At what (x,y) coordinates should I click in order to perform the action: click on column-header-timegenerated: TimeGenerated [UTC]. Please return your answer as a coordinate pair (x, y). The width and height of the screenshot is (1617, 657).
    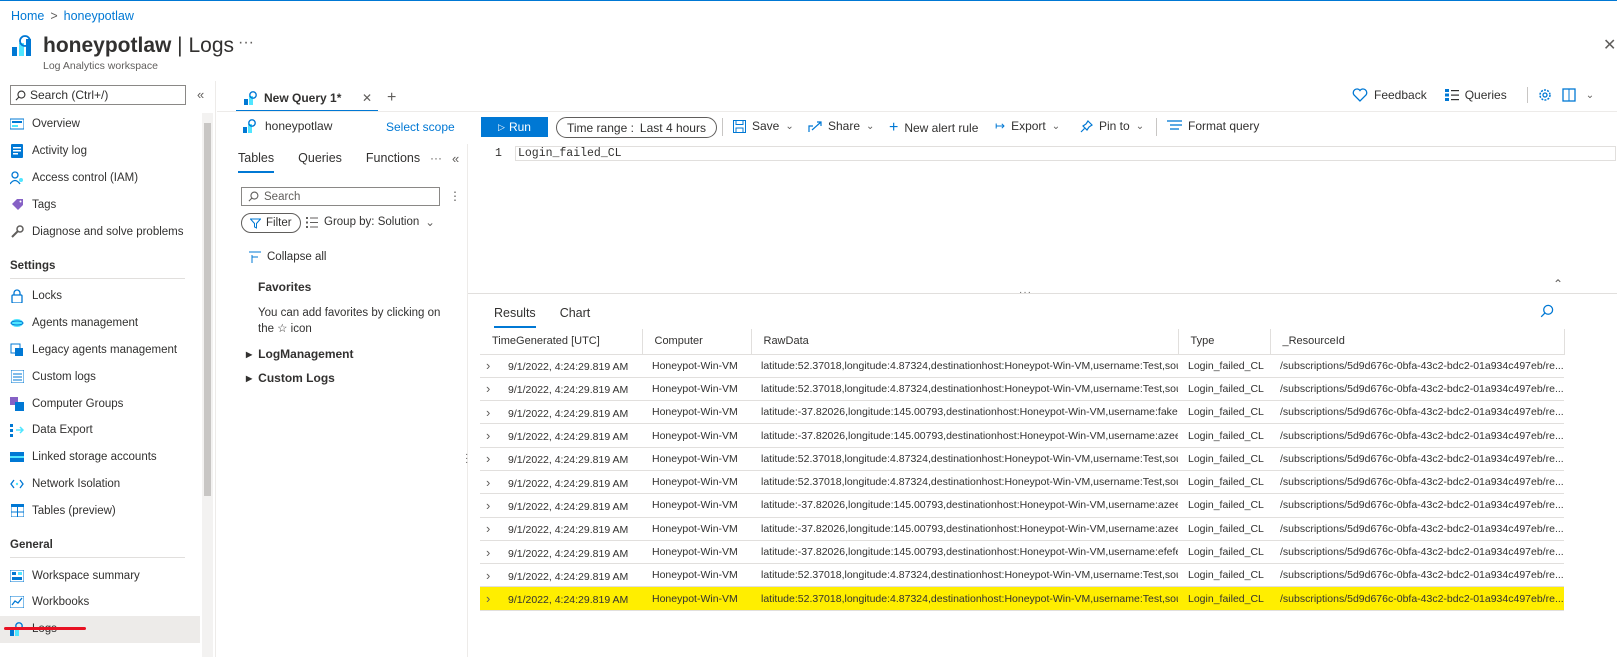
    Looking at the image, I should click on (561, 342).